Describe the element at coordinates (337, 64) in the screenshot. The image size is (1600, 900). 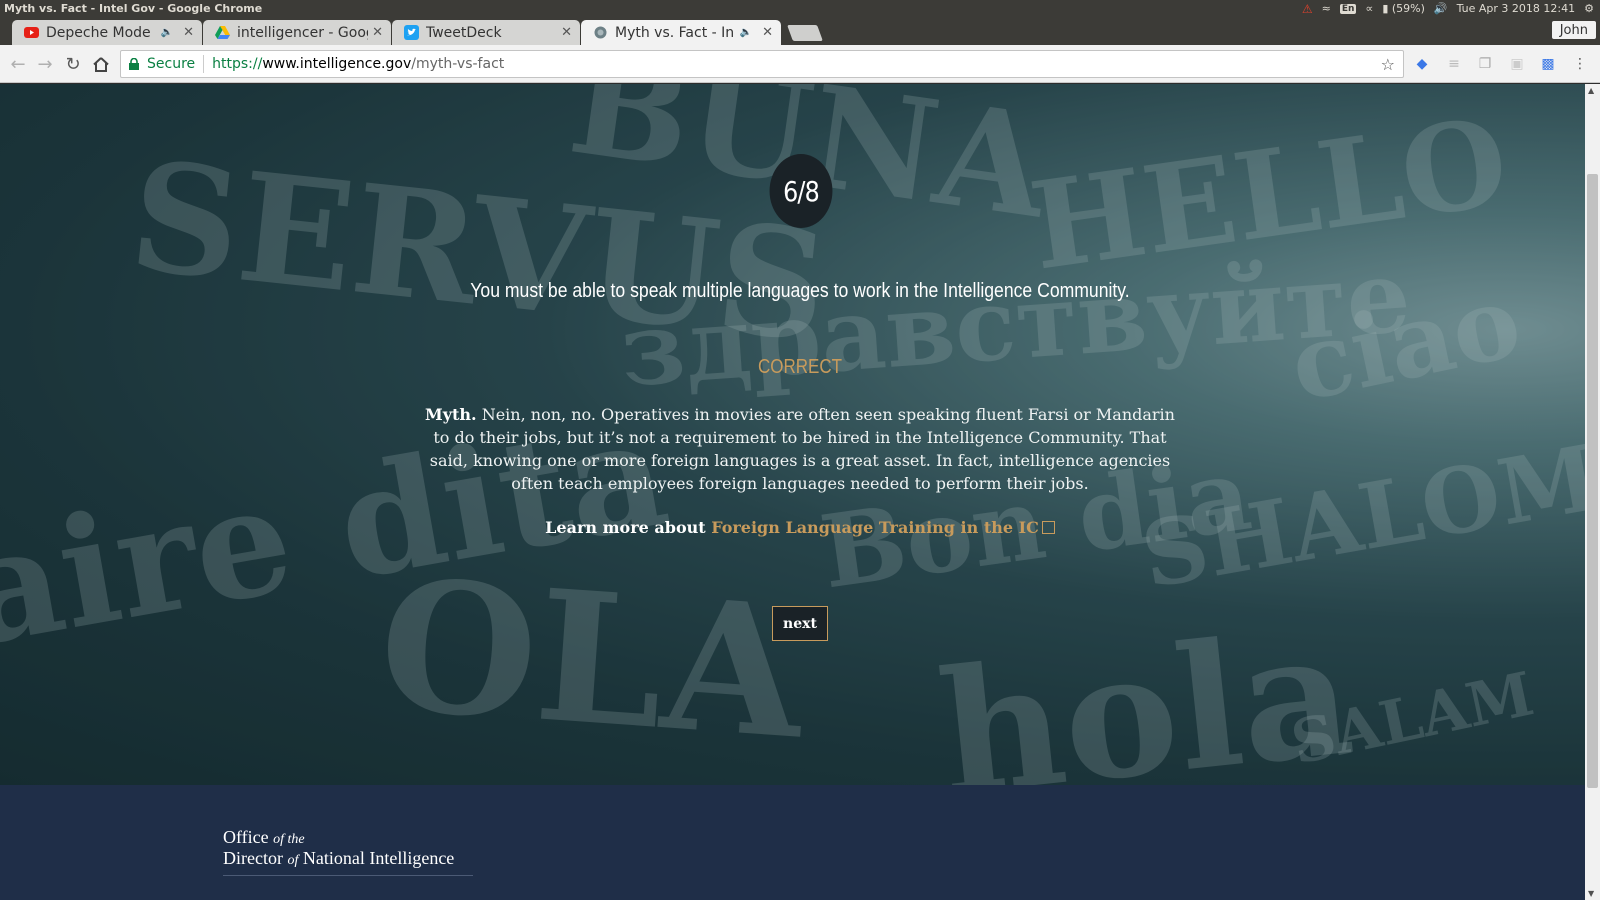
I see `url-host: www.intelligence.gov` at that location.